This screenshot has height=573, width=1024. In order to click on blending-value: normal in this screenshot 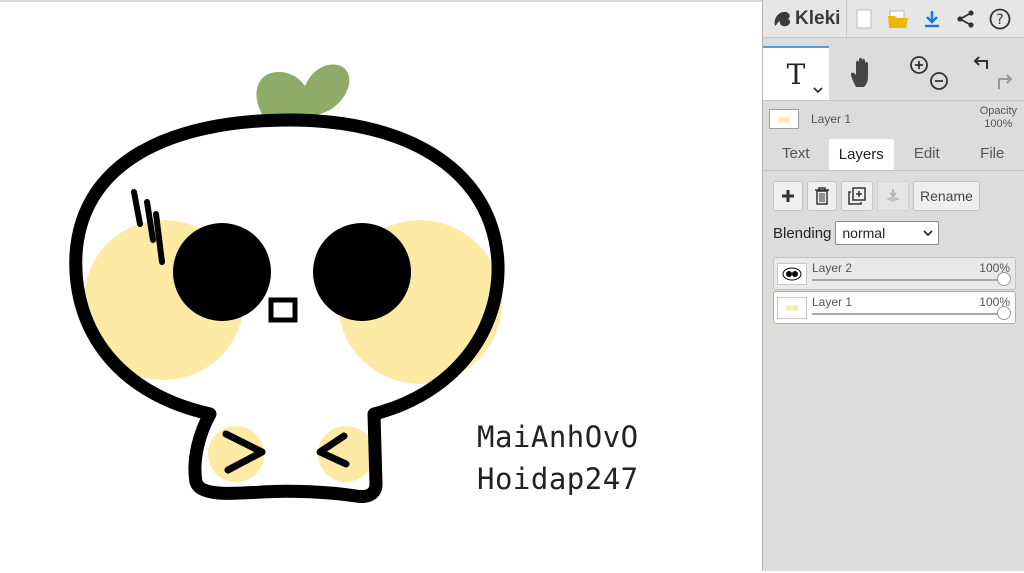, I will do `click(863, 233)`.